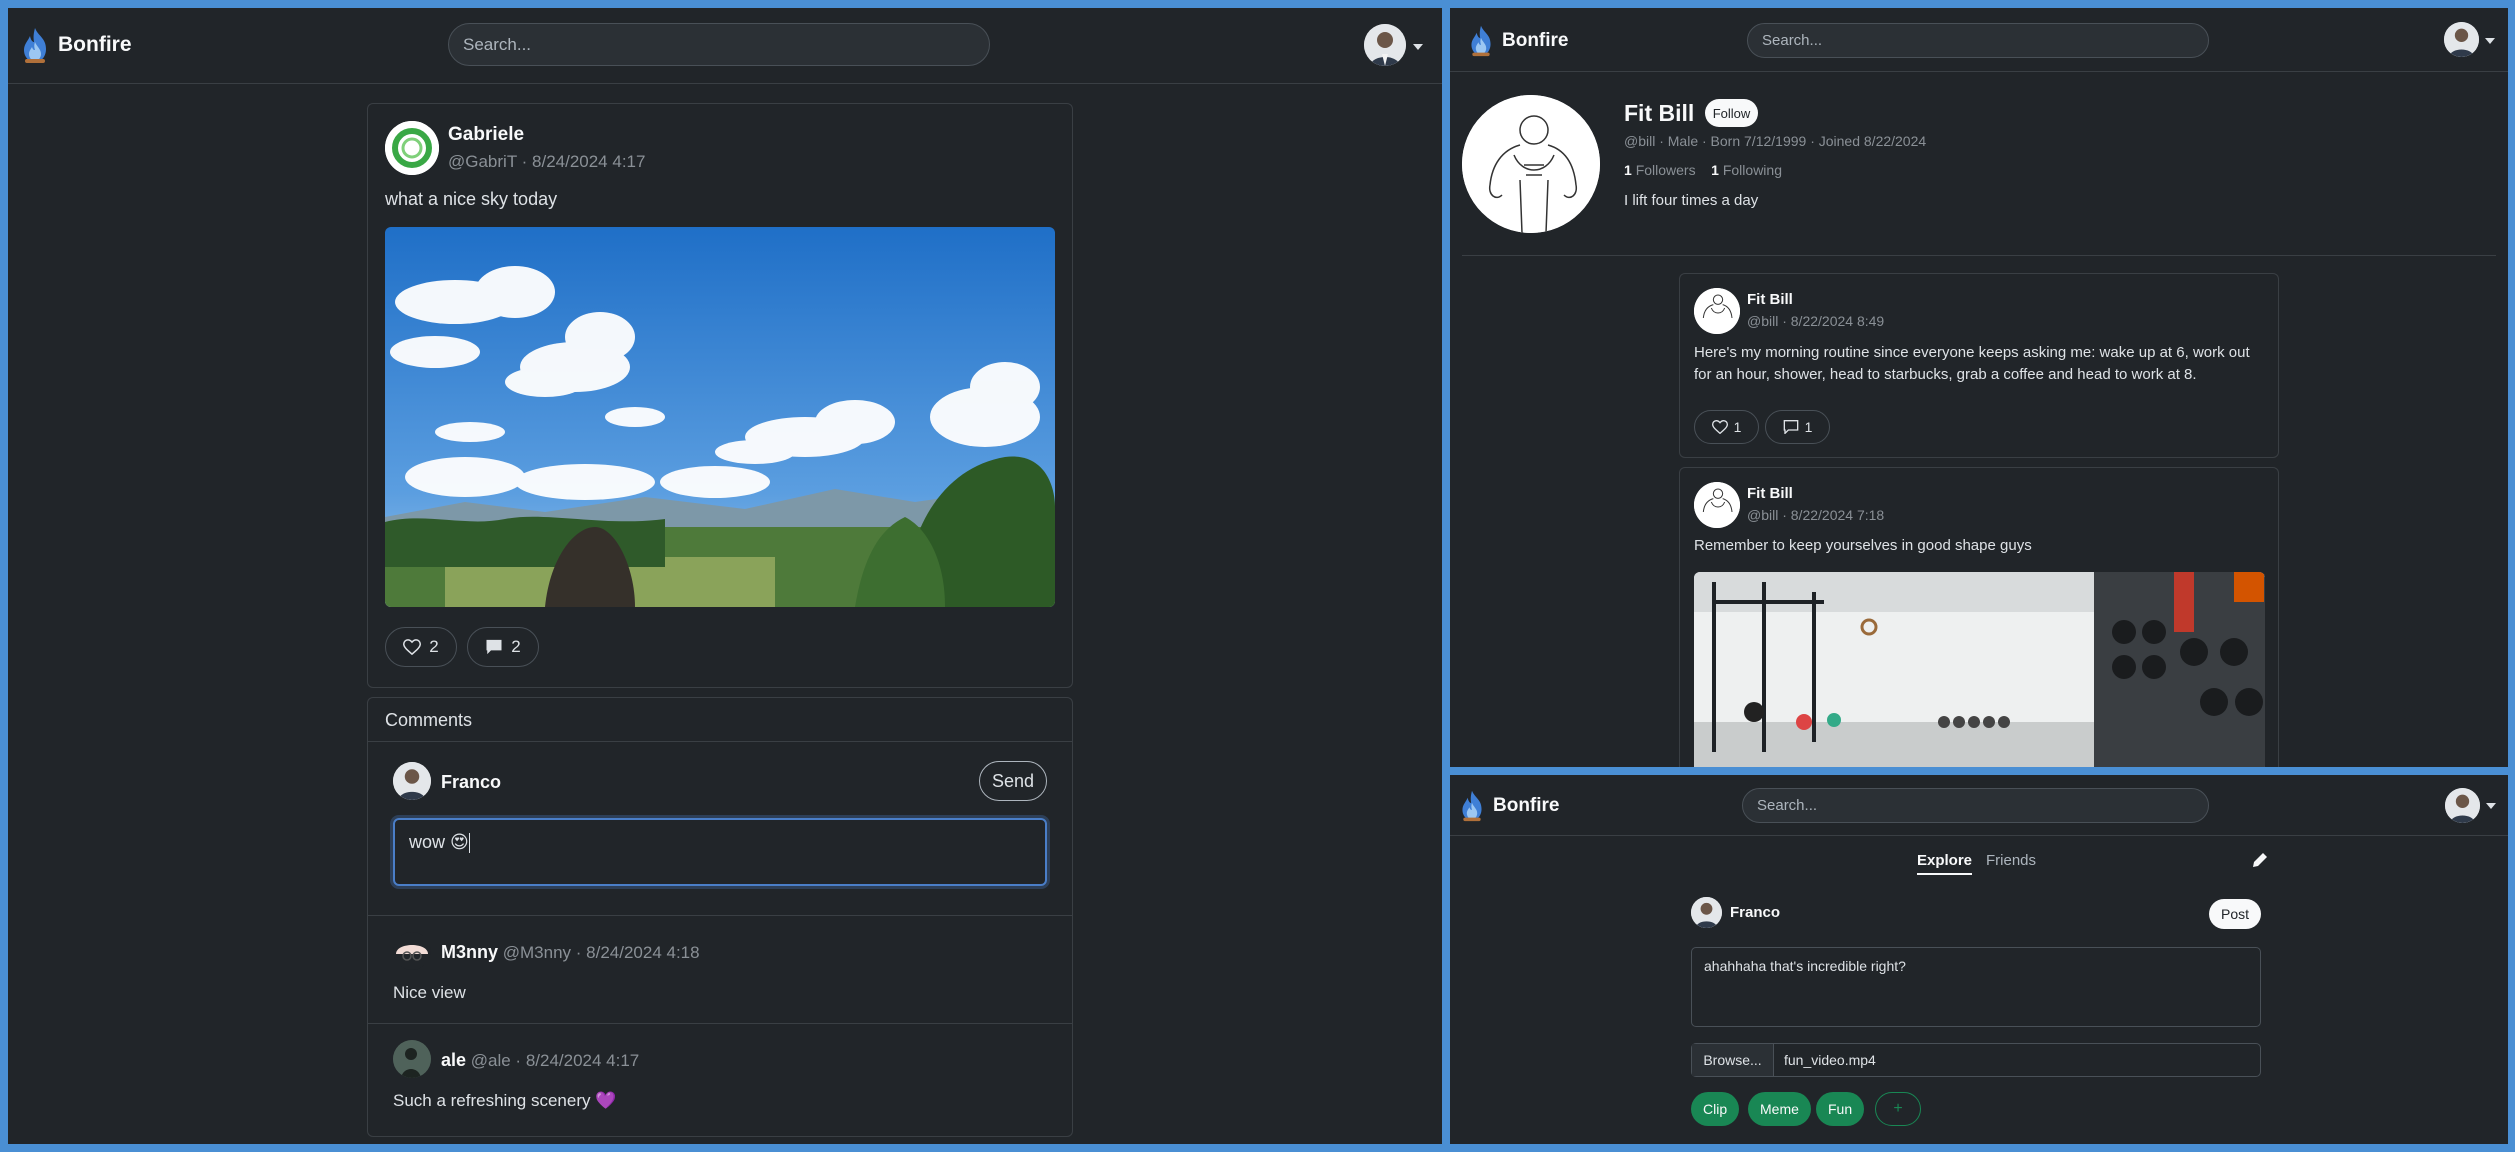 Image resolution: width=2515 pixels, height=1152 pixels. Describe the element at coordinates (555, 1060) in the screenshot. I see `comment-meta: @ale · 8/24/2024 4:17` at that location.